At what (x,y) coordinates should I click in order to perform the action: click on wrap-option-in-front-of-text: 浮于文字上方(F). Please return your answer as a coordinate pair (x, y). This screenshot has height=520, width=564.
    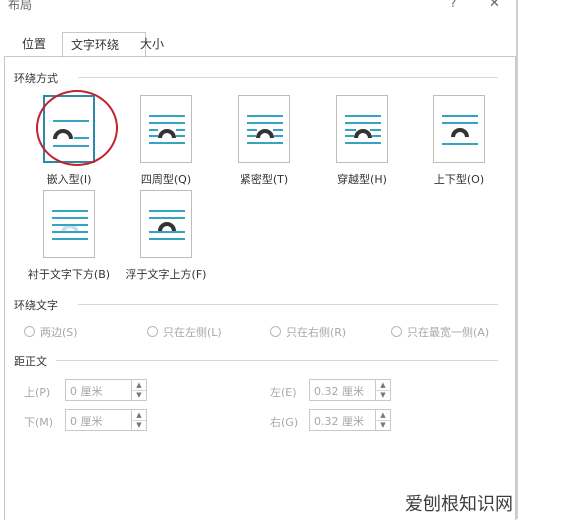
    Looking at the image, I should click on (164, 236).